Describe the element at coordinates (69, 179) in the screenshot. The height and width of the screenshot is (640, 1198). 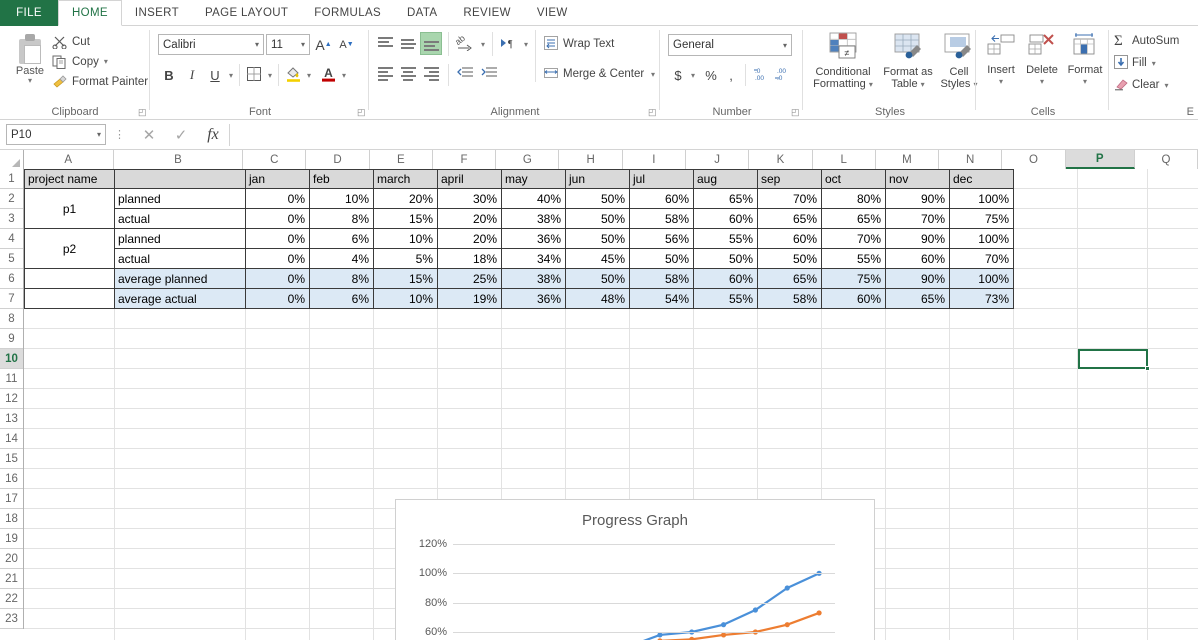
I see `header-cell-project-name: project name` at that location.